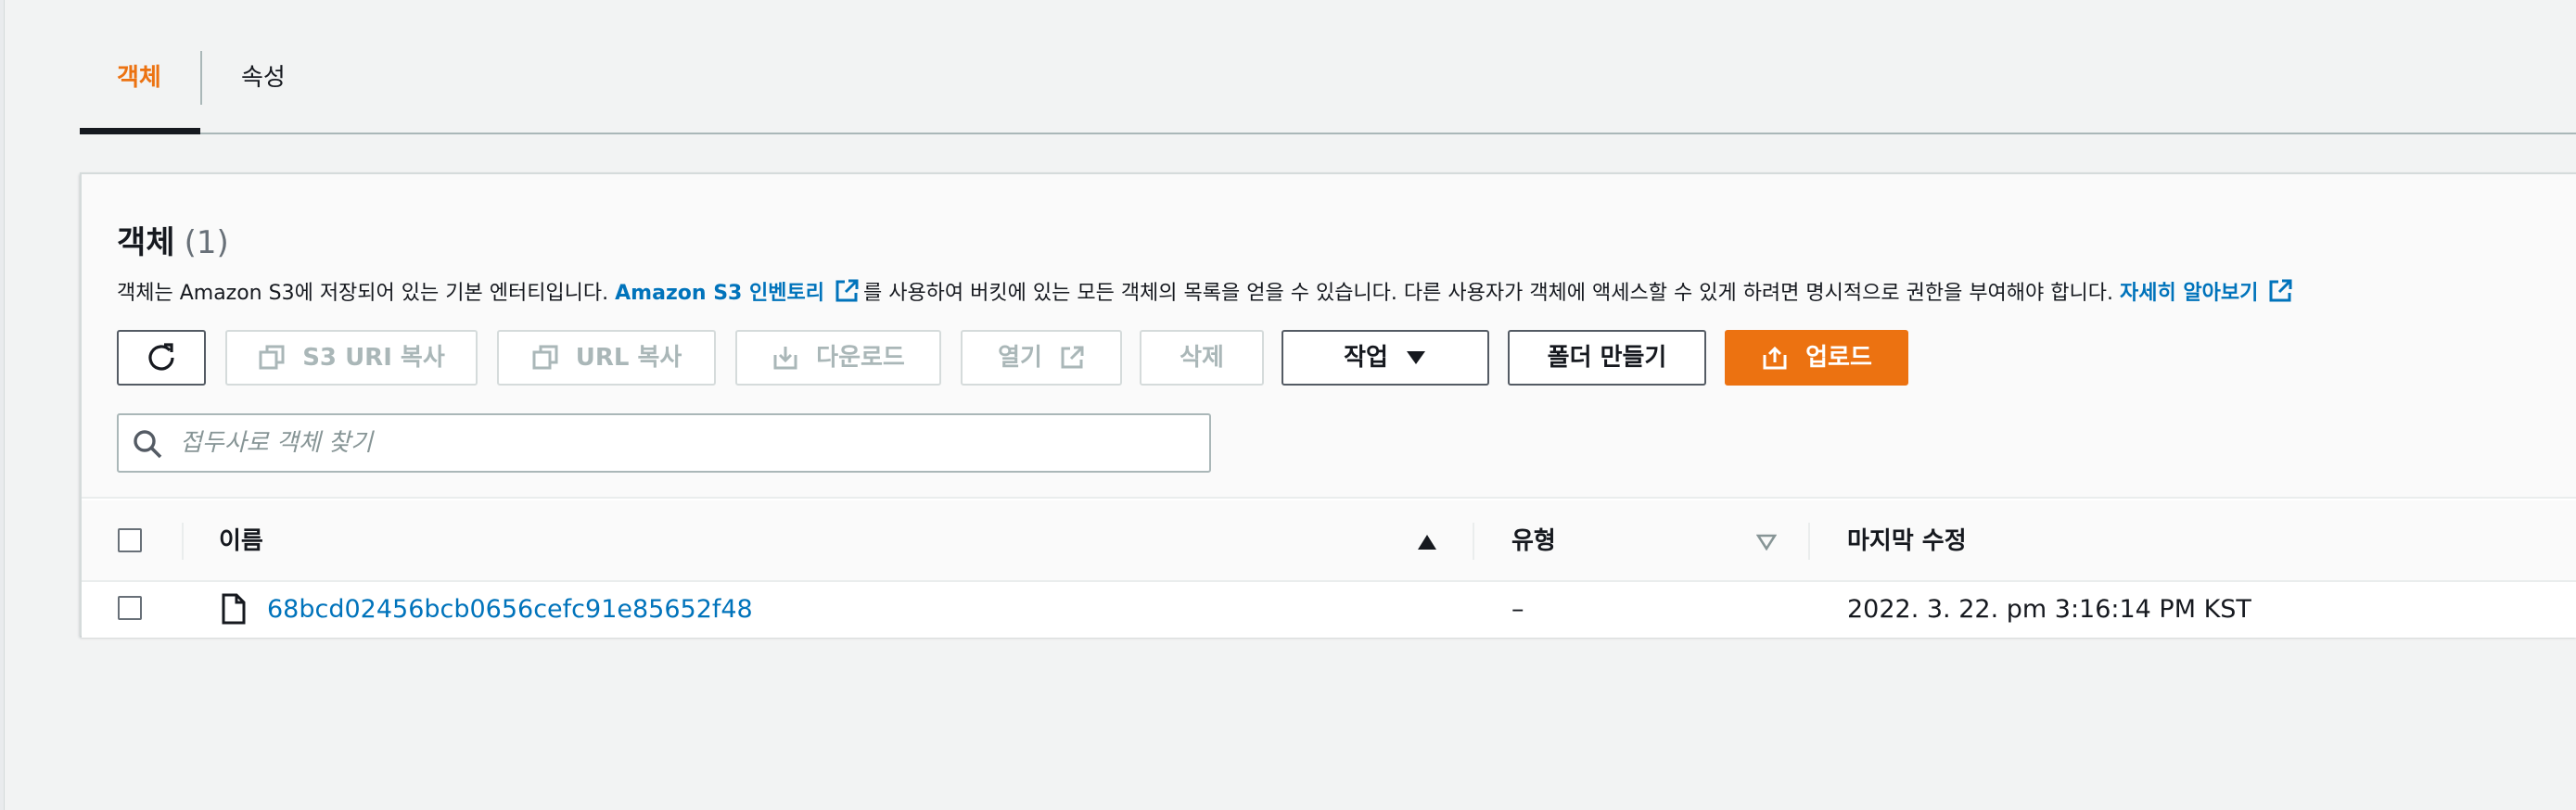 The height and width of the screenshot is (810, 2576). Describe the element at coordinates (241, 542) in the screenshot. I see `column-header-name: 이름` at that location.